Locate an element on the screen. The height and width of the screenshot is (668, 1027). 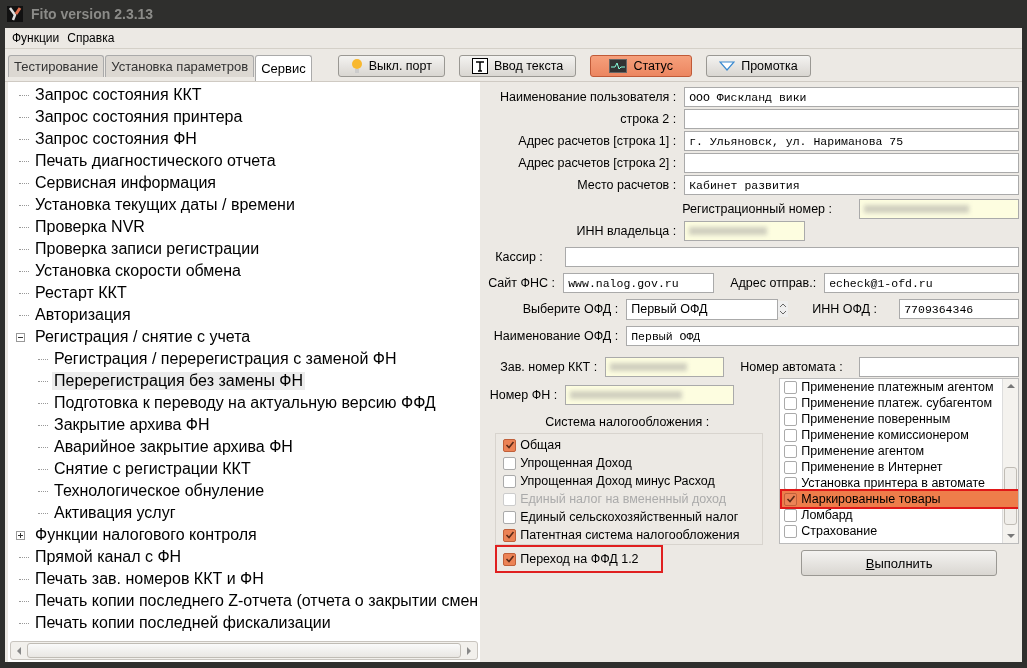
tree-item: Аварийное закрытие архива ФН is located at coordinates (173, 447).